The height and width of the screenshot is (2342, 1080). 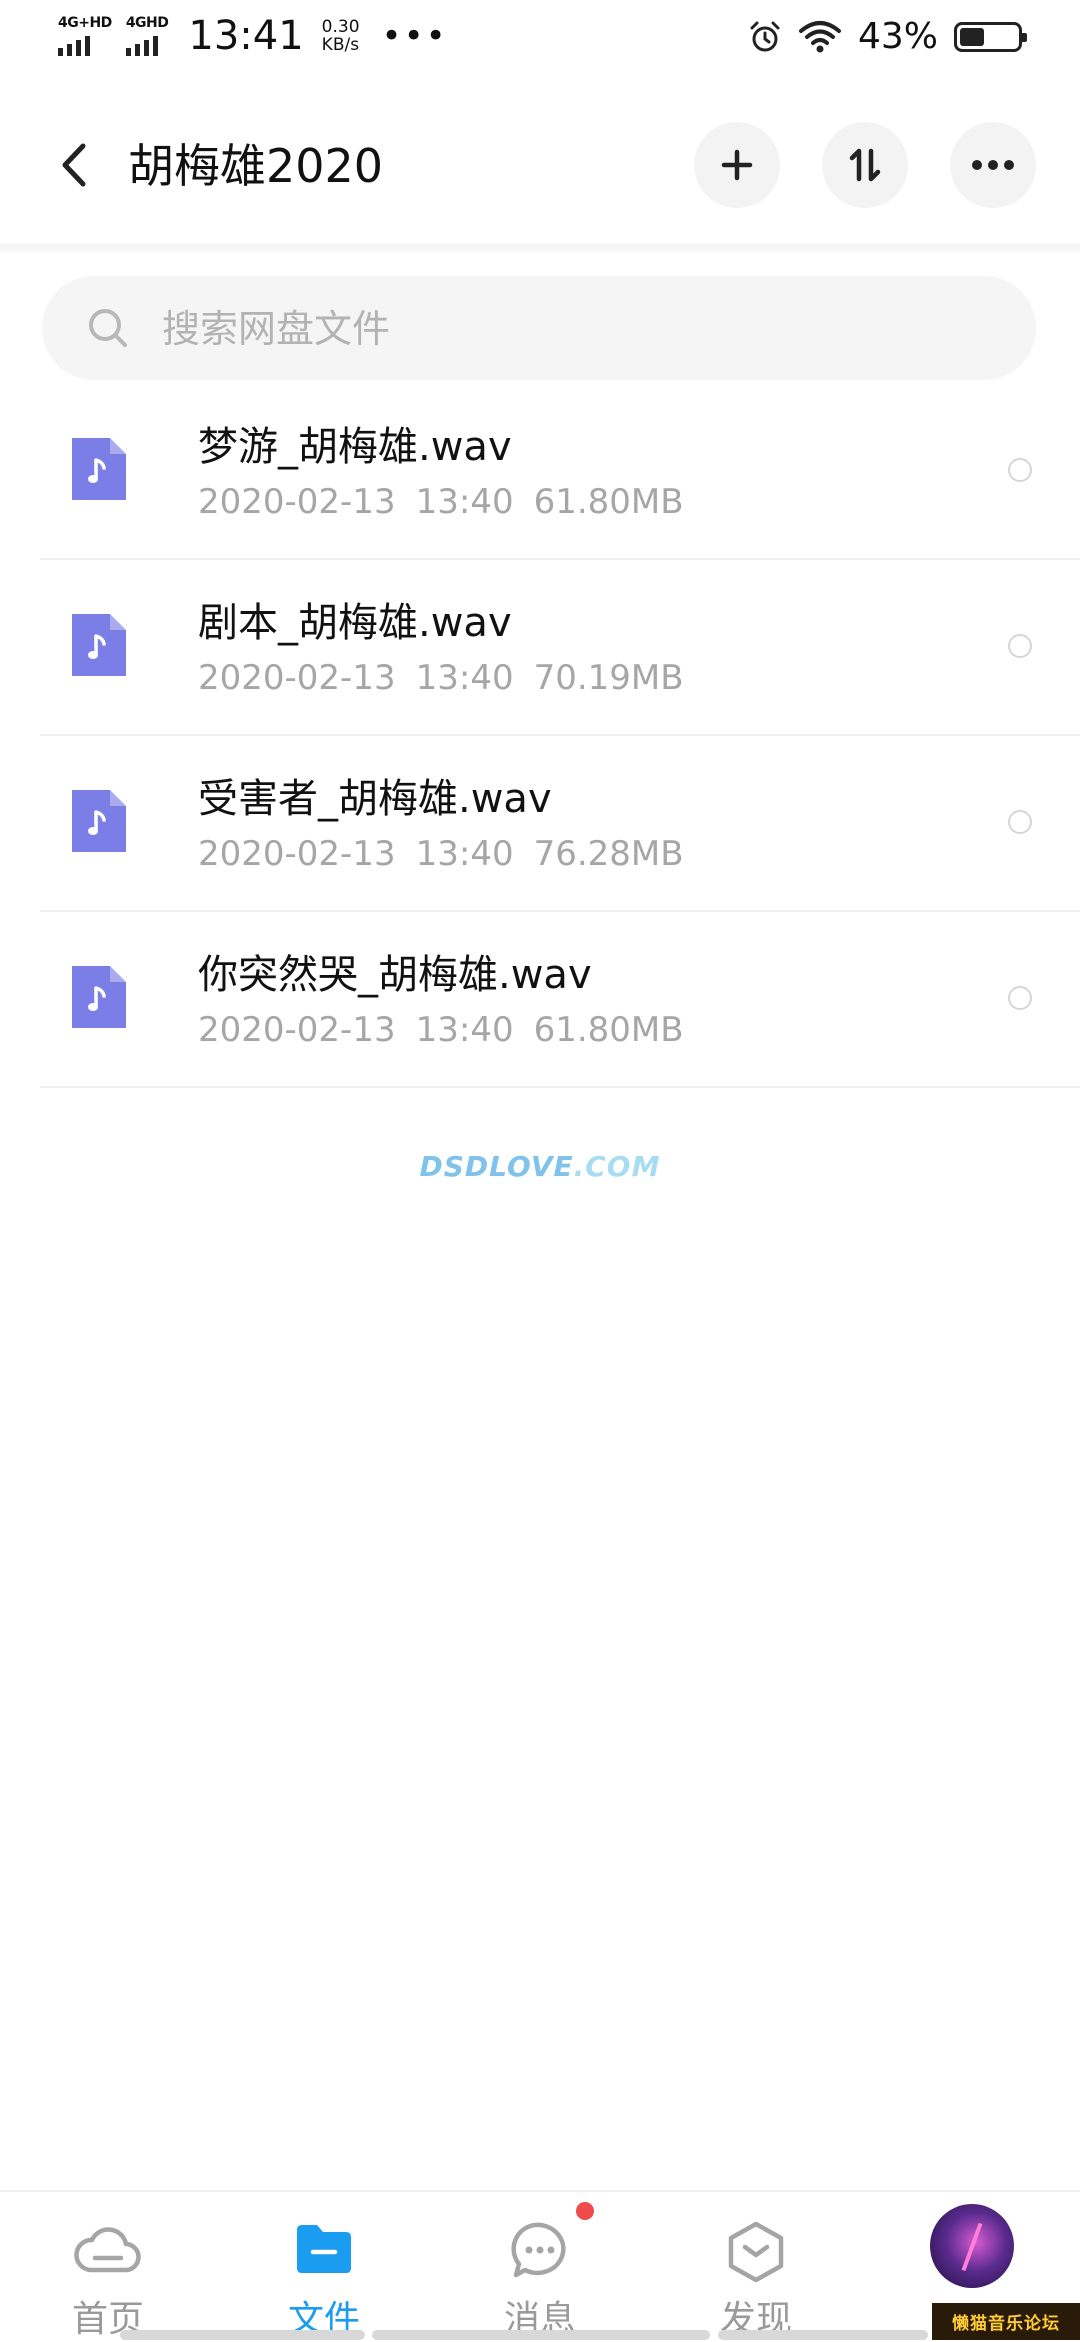 I want to click on sort-icon, so click(x=865, y=165).